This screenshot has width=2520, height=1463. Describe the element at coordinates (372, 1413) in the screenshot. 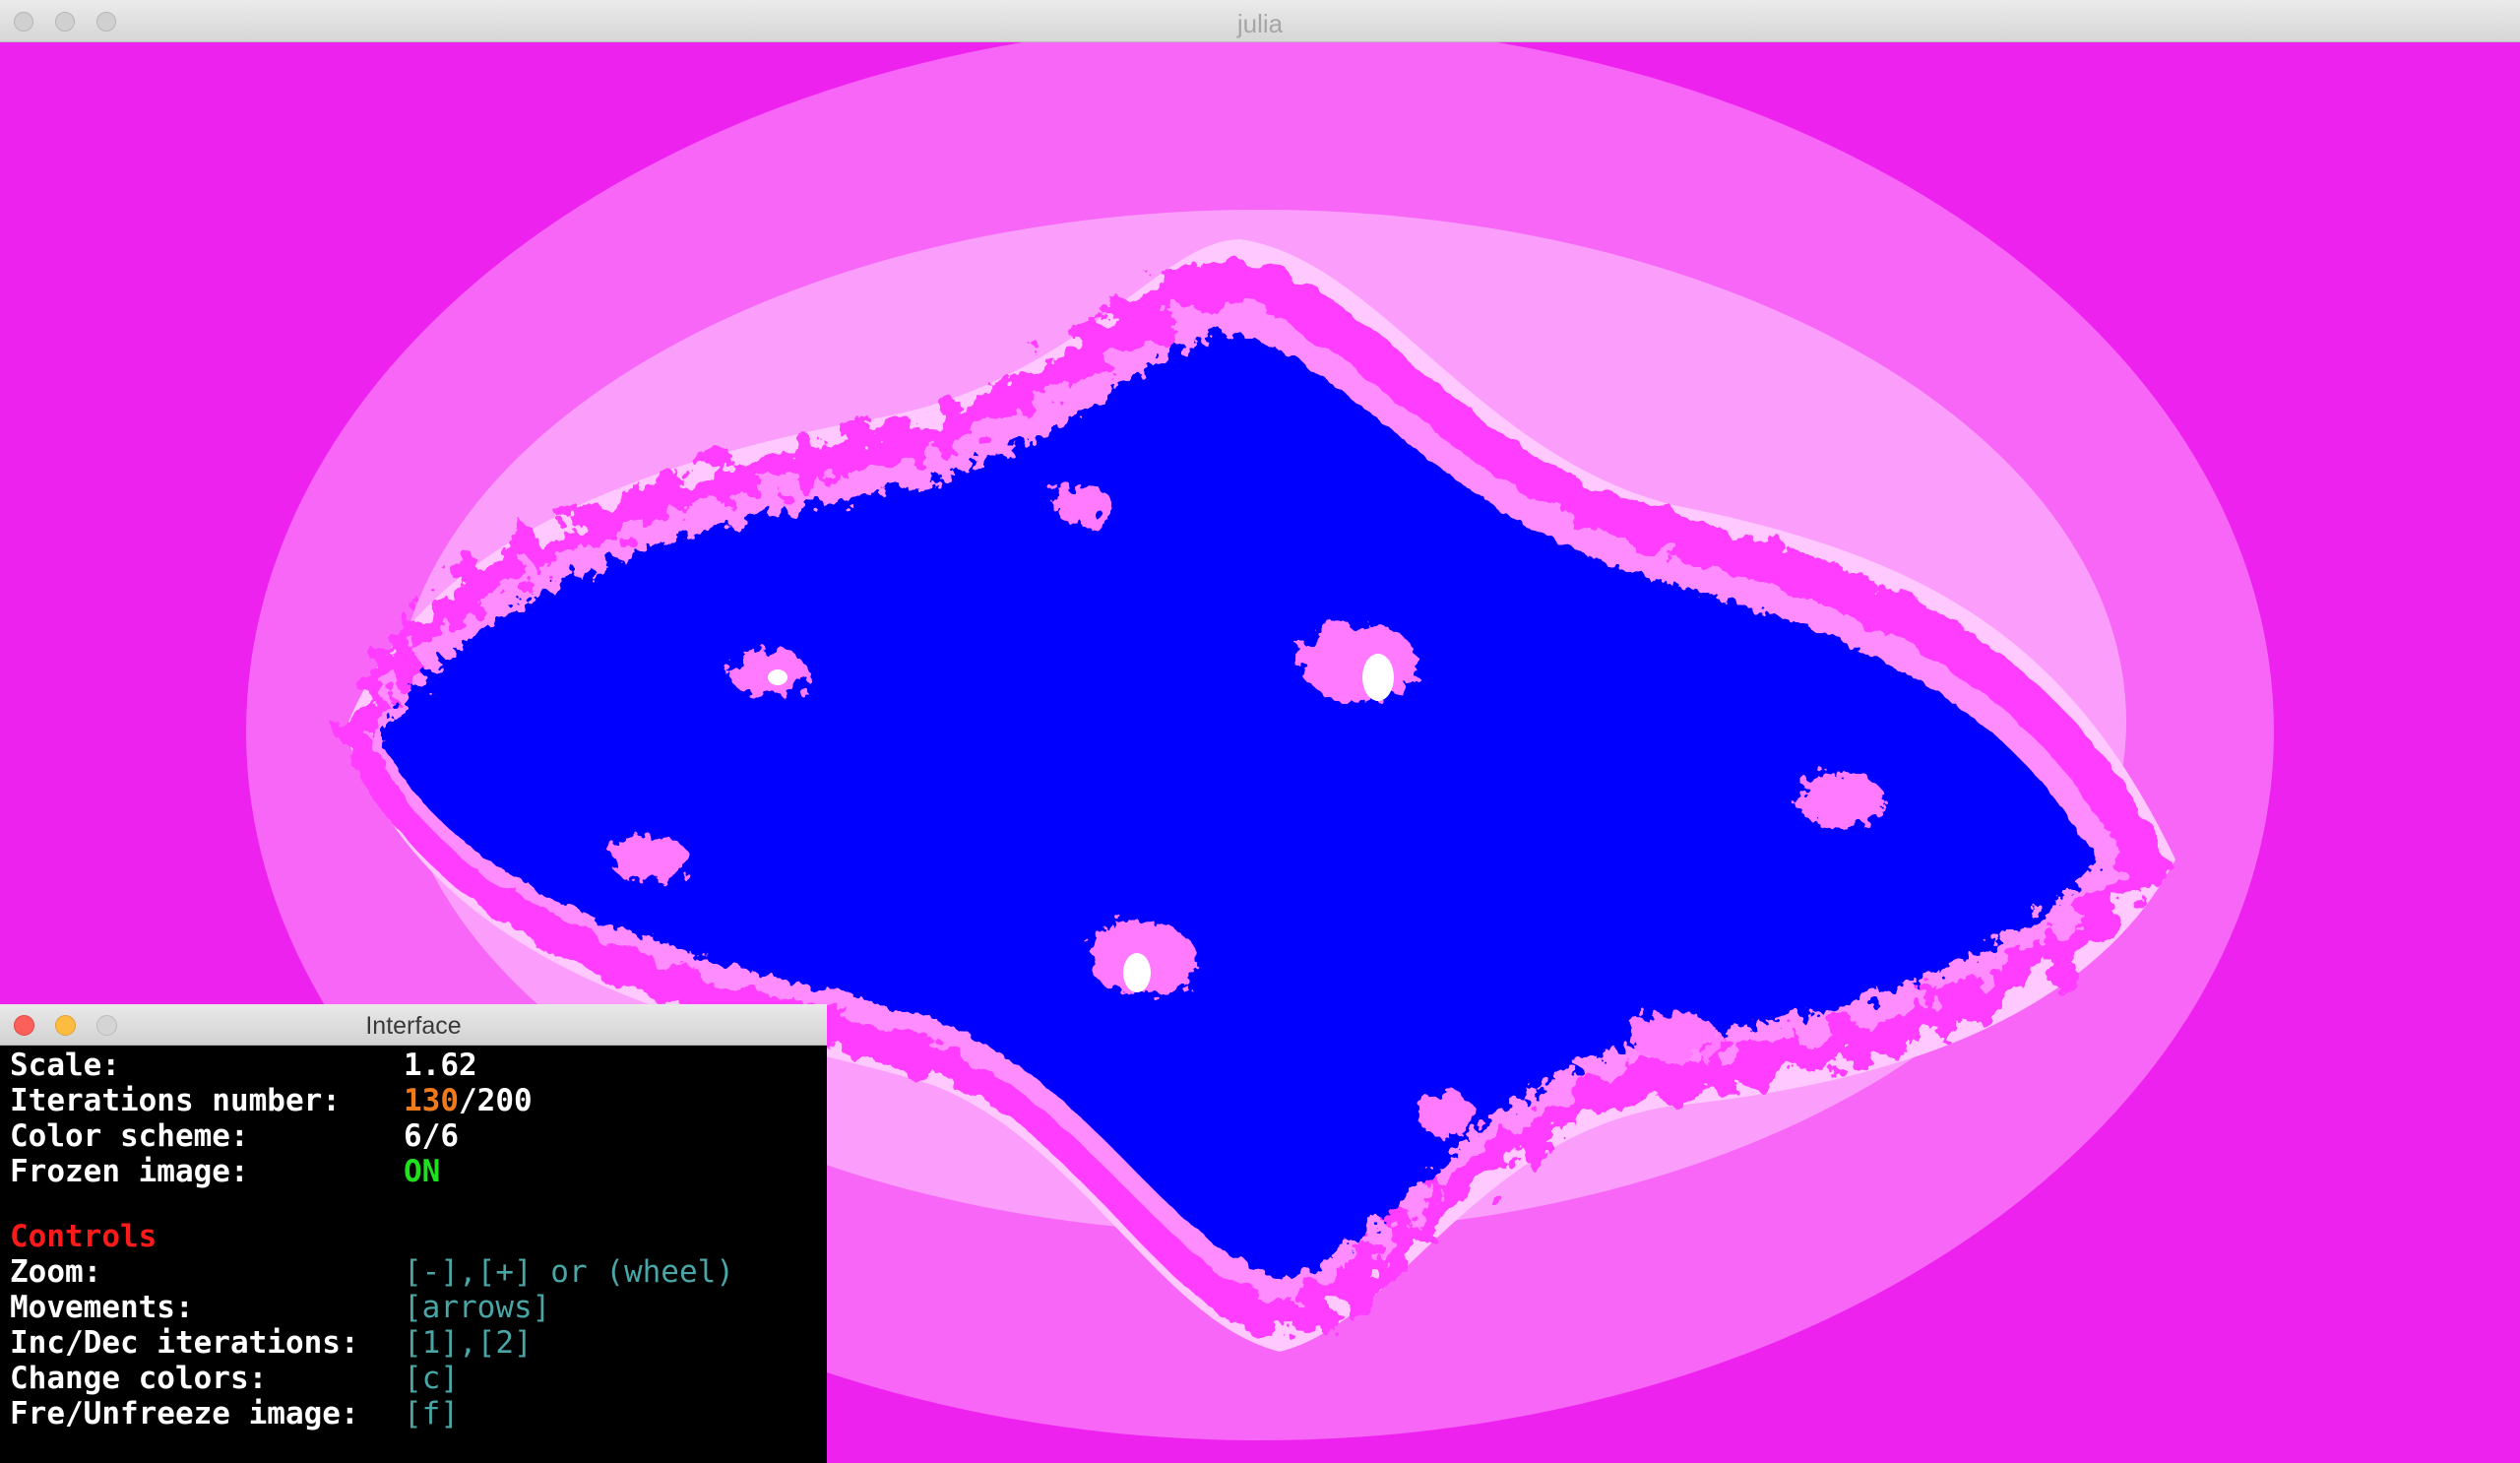

I see `control-freeze: Fre/Unfreeze image: [f]` at that location.